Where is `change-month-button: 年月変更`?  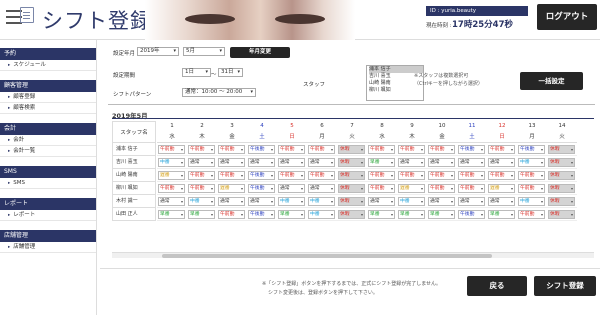 change-month-button: 年月変更 is located at coordinates (260, 52).